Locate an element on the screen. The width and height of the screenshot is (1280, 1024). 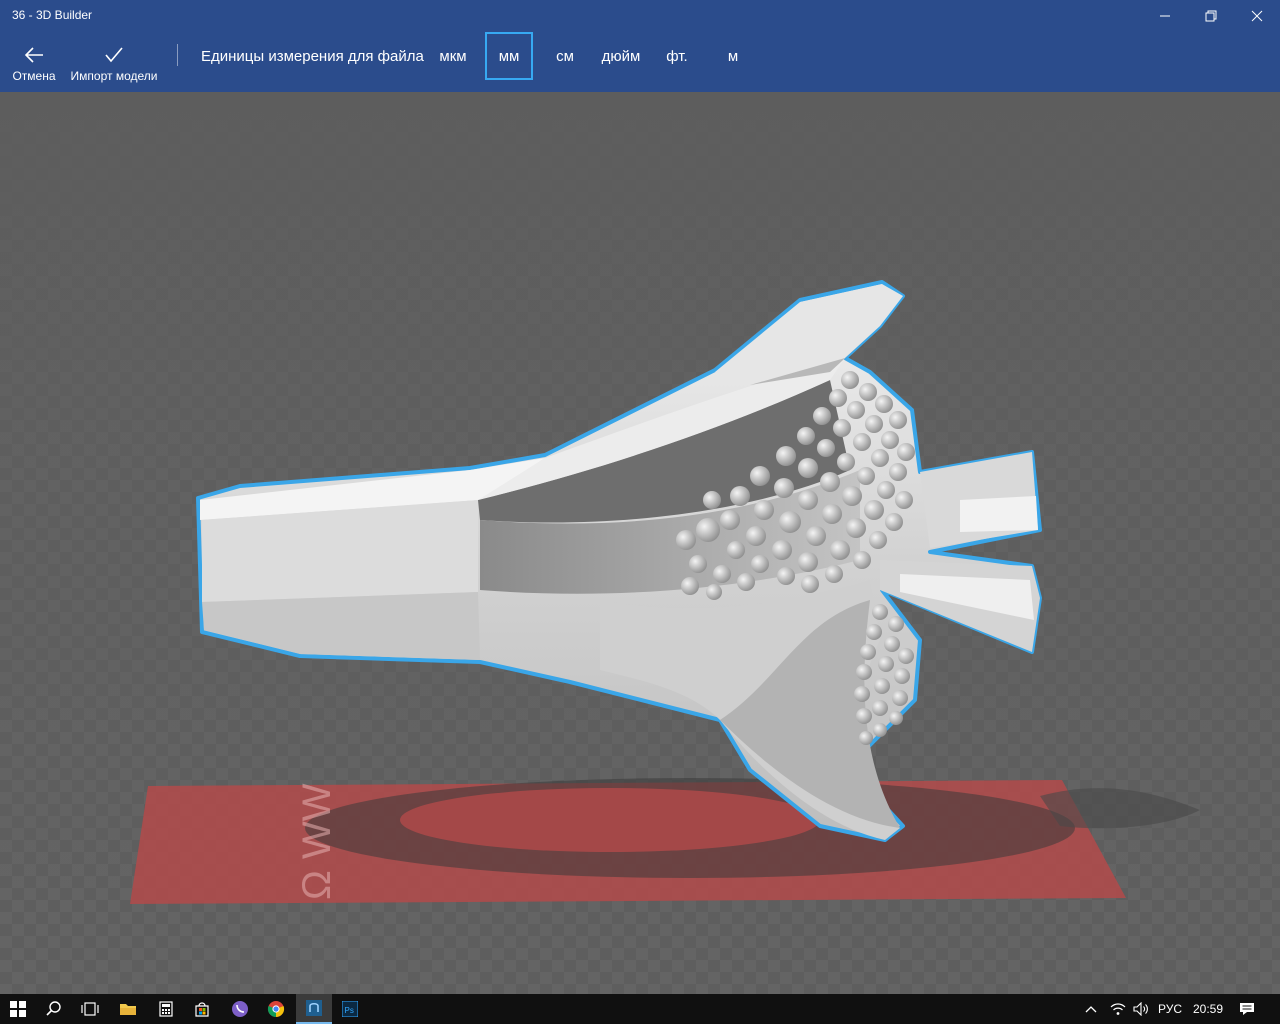
store-button is located at coordinates (202, 1009).